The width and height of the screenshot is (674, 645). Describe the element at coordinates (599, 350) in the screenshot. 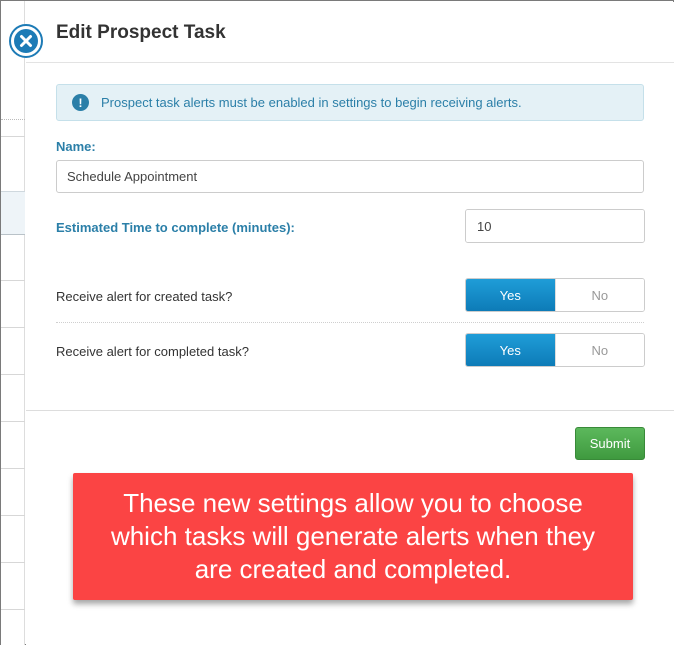

I see `completed-alert-no-button: No` at that location.